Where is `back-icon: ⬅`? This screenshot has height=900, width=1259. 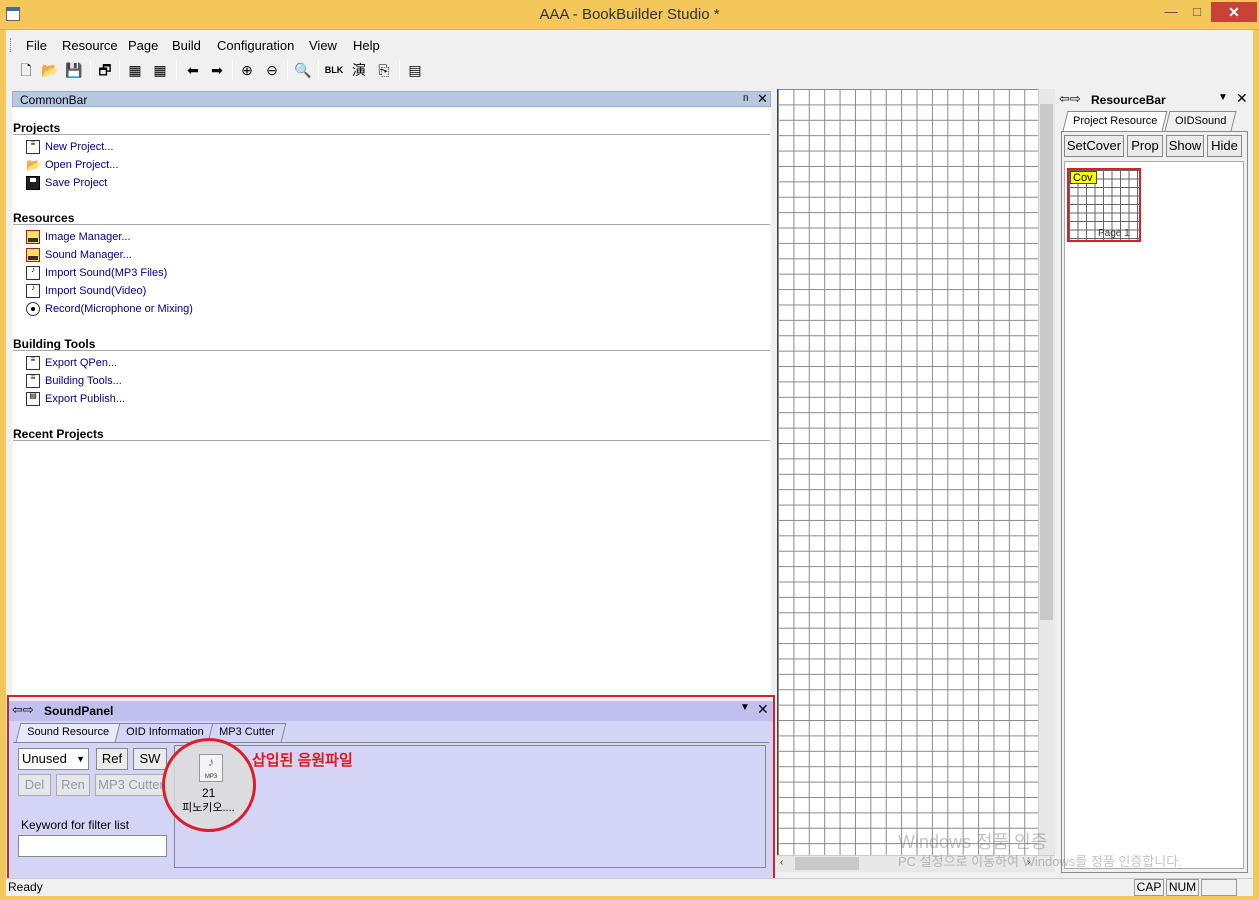 back-icon: ⬅ is located at coordinates (193, 70).